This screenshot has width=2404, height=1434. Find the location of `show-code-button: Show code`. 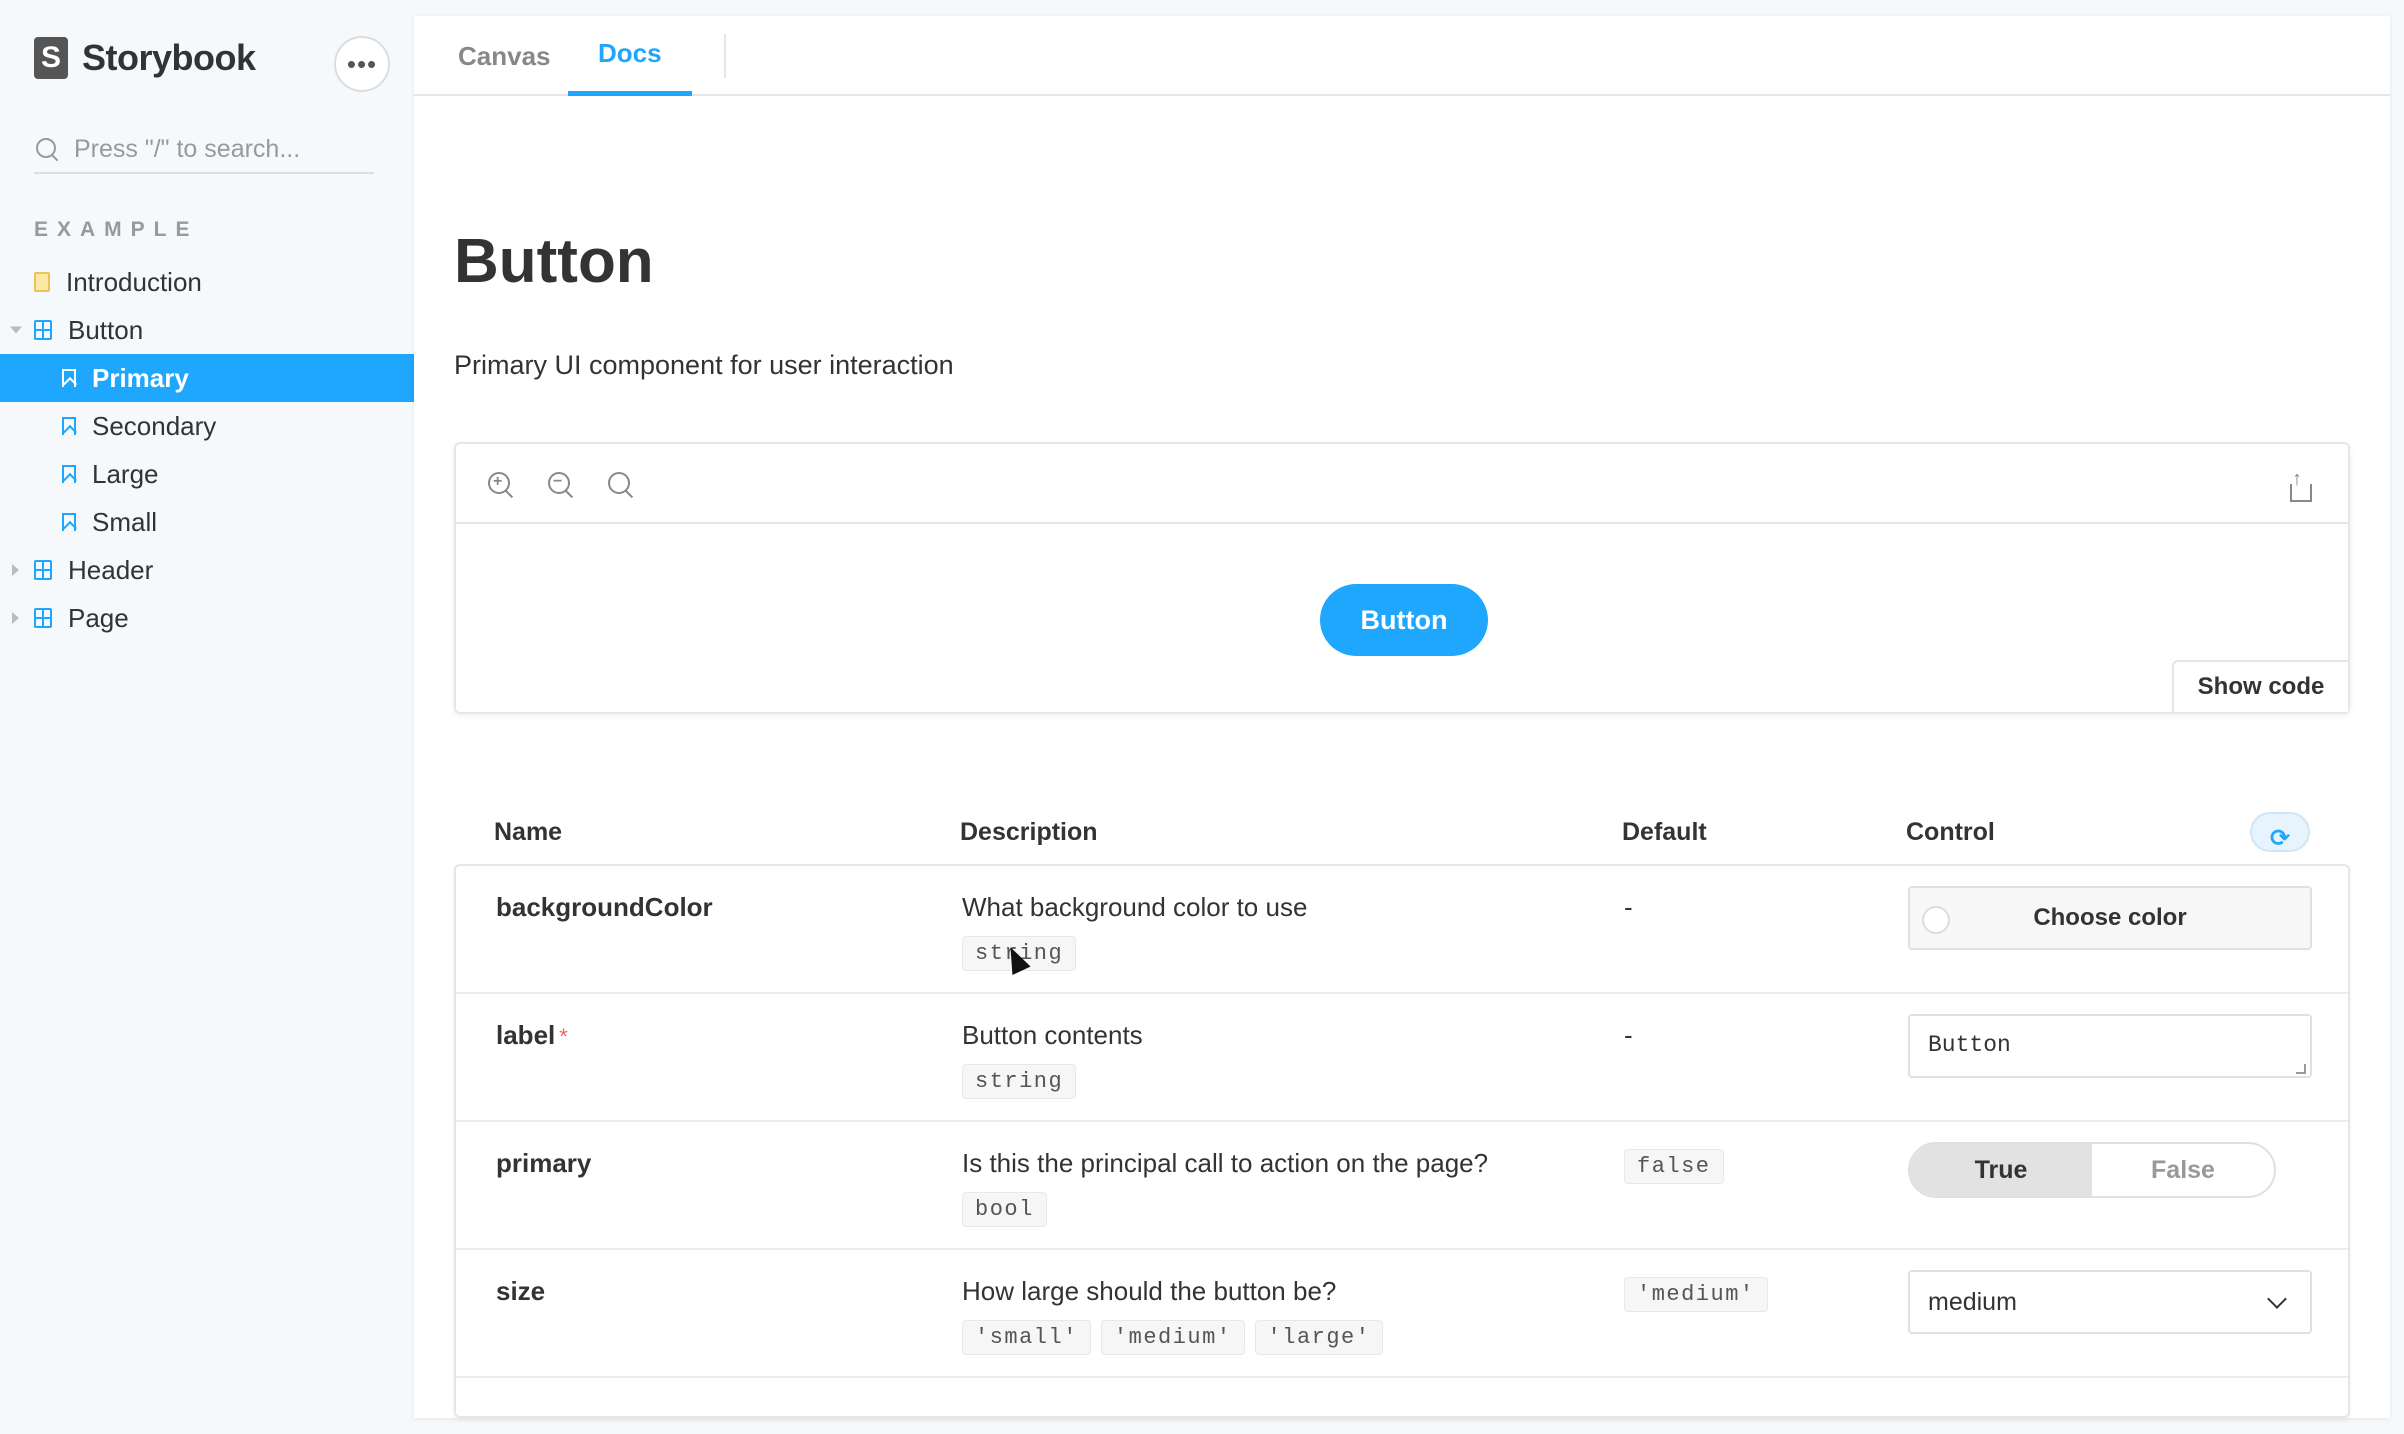

show-code-button: Show code is located at coordinates (2260, 686).